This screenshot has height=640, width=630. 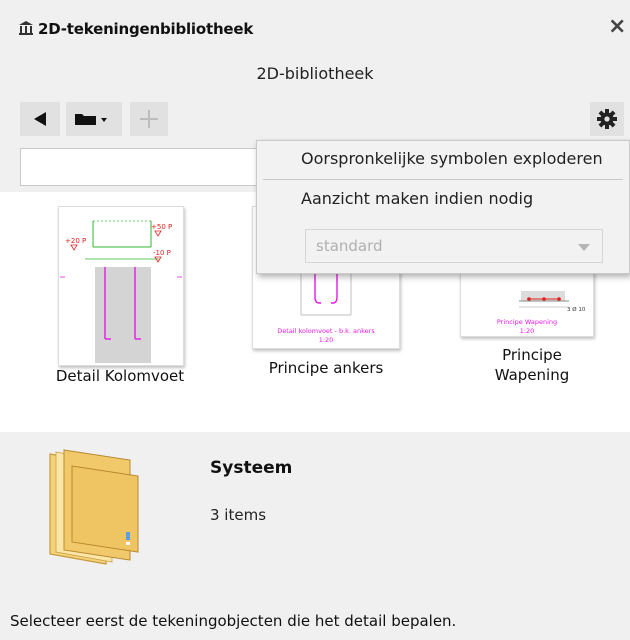 I want to click on thumbnail-detail-kolomvoet: +50 P +20 P -10 P, so click(x=121, y=286).